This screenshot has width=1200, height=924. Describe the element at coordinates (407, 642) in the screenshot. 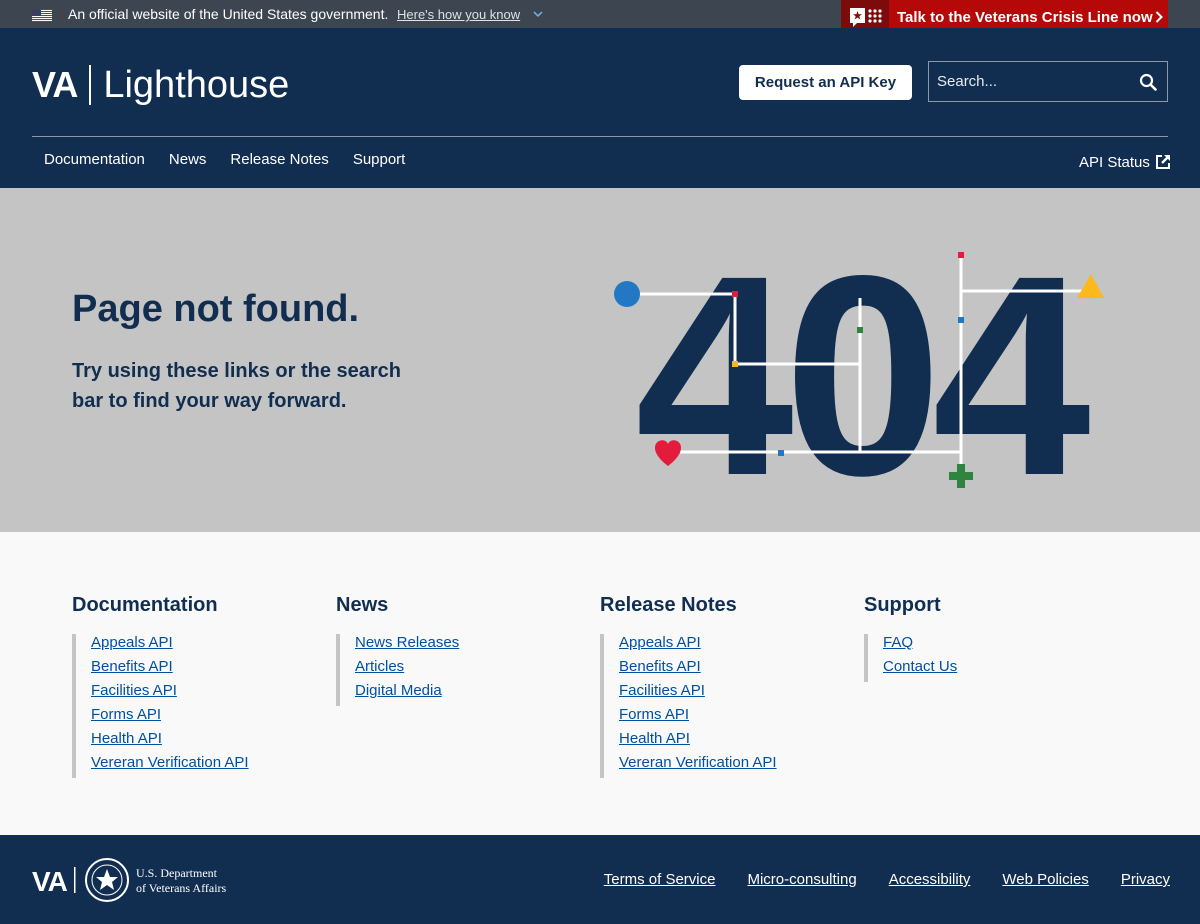

I see `footer-link-news-releases: News Releases` at that location.